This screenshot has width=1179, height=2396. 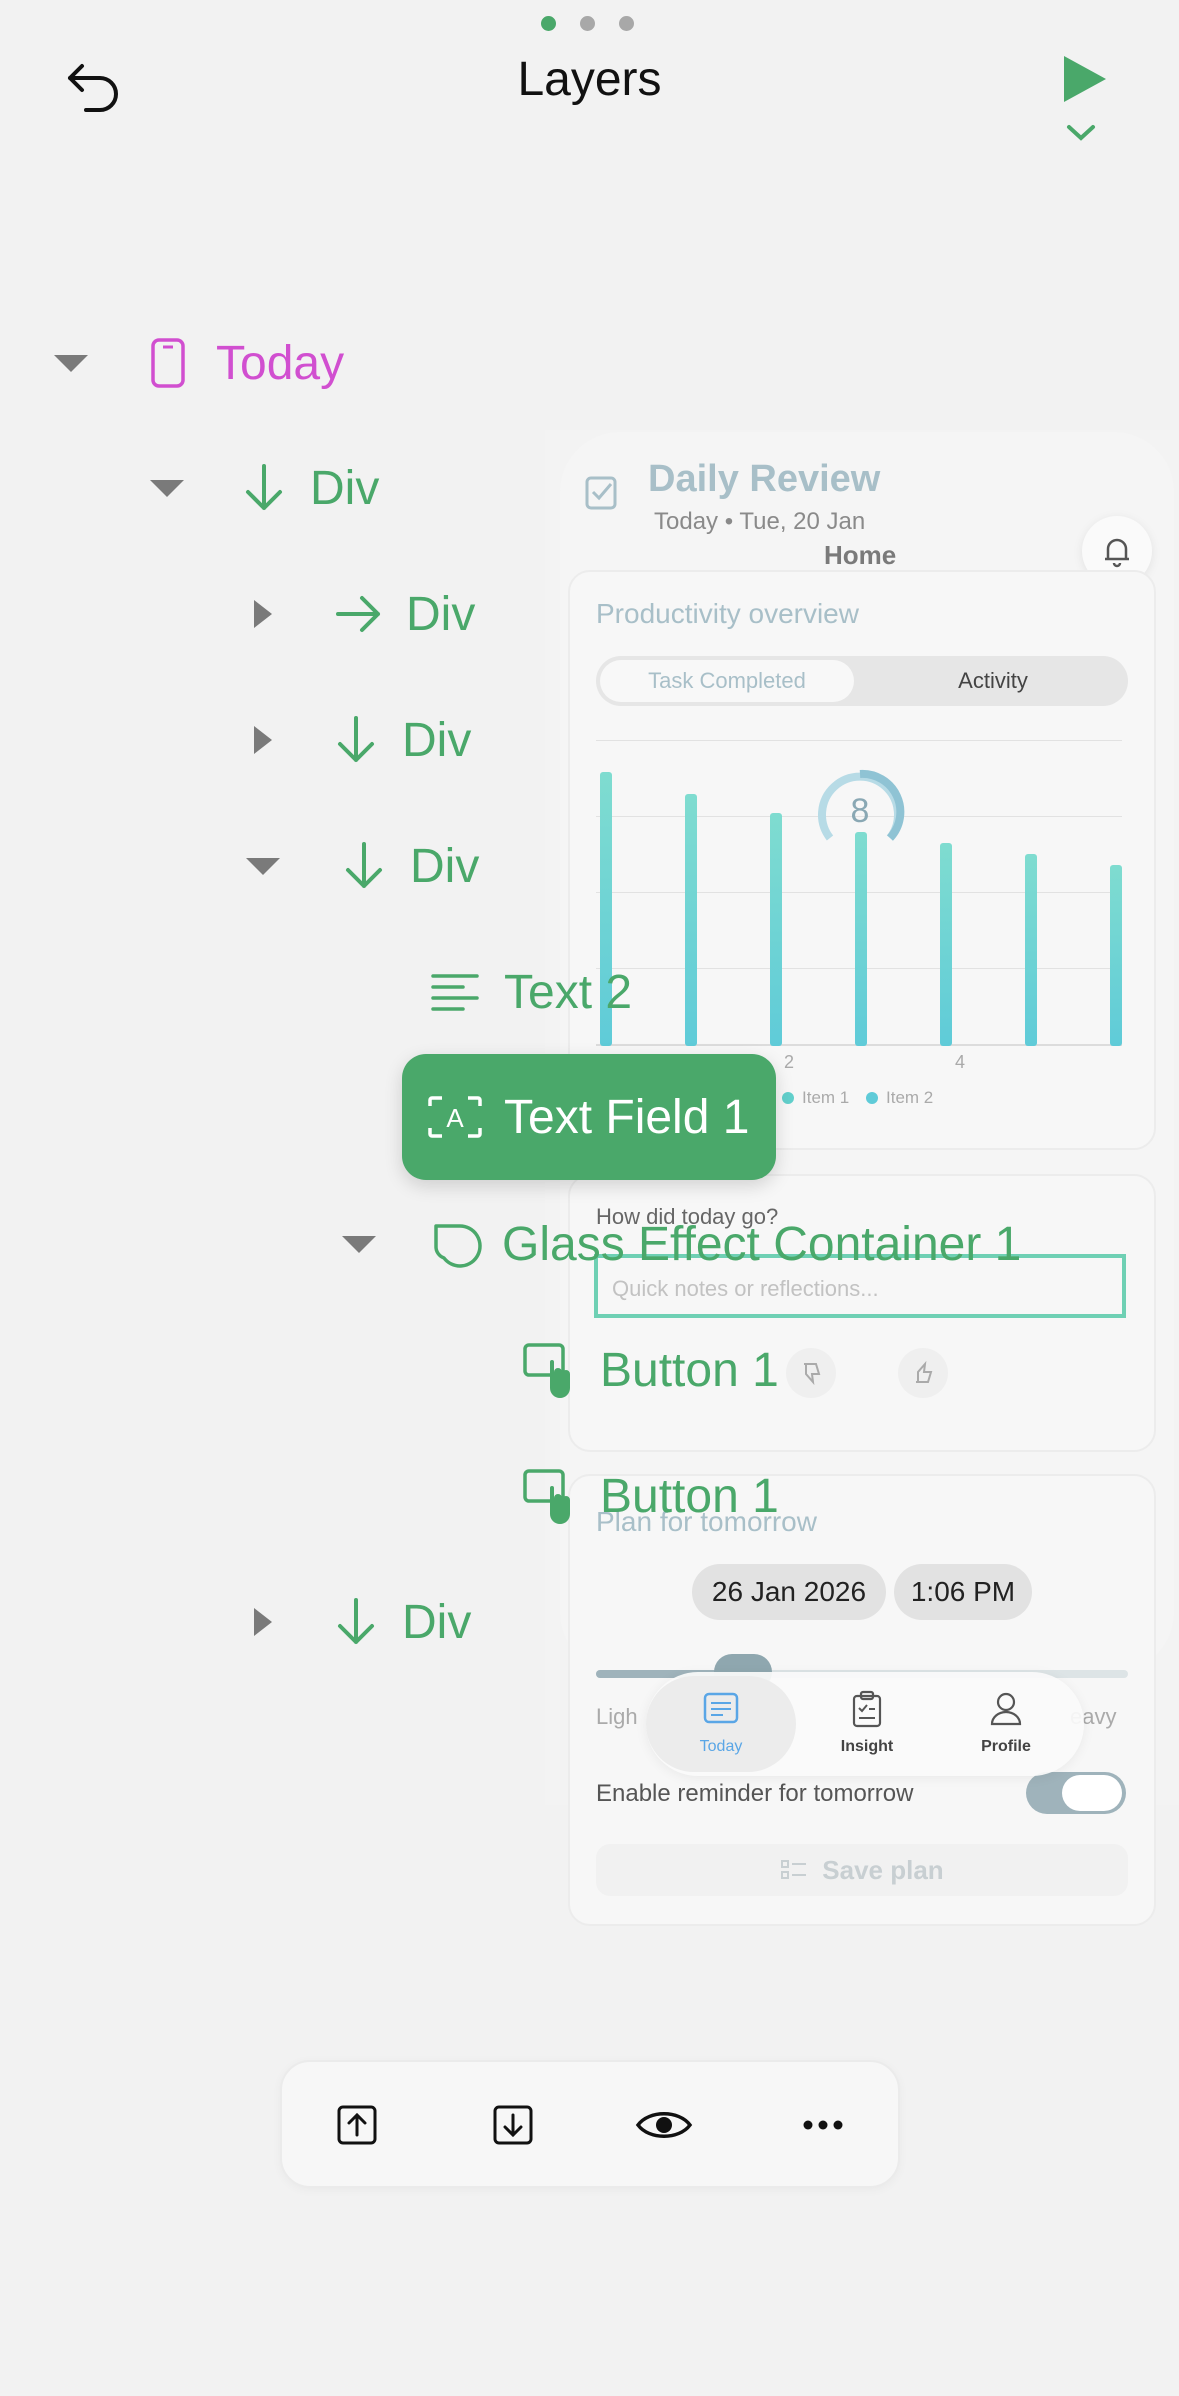 I want to click on save-plan-button: Save plan, so click(x=862, y=1870).